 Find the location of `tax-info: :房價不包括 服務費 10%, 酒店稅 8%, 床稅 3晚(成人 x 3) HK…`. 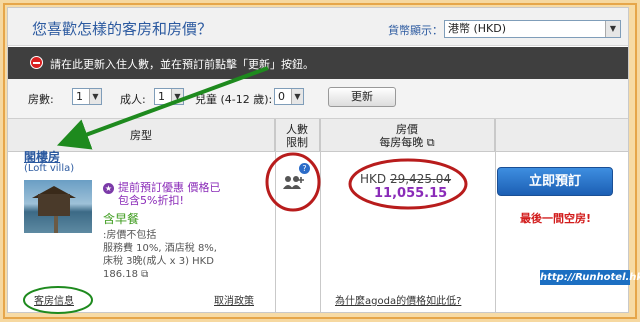

tax-info: :房價不包括 服務費 10%, 酒店稅 8%, 床稅 3晚(成人 x 3) HK… is located at coordinates (178, 255).